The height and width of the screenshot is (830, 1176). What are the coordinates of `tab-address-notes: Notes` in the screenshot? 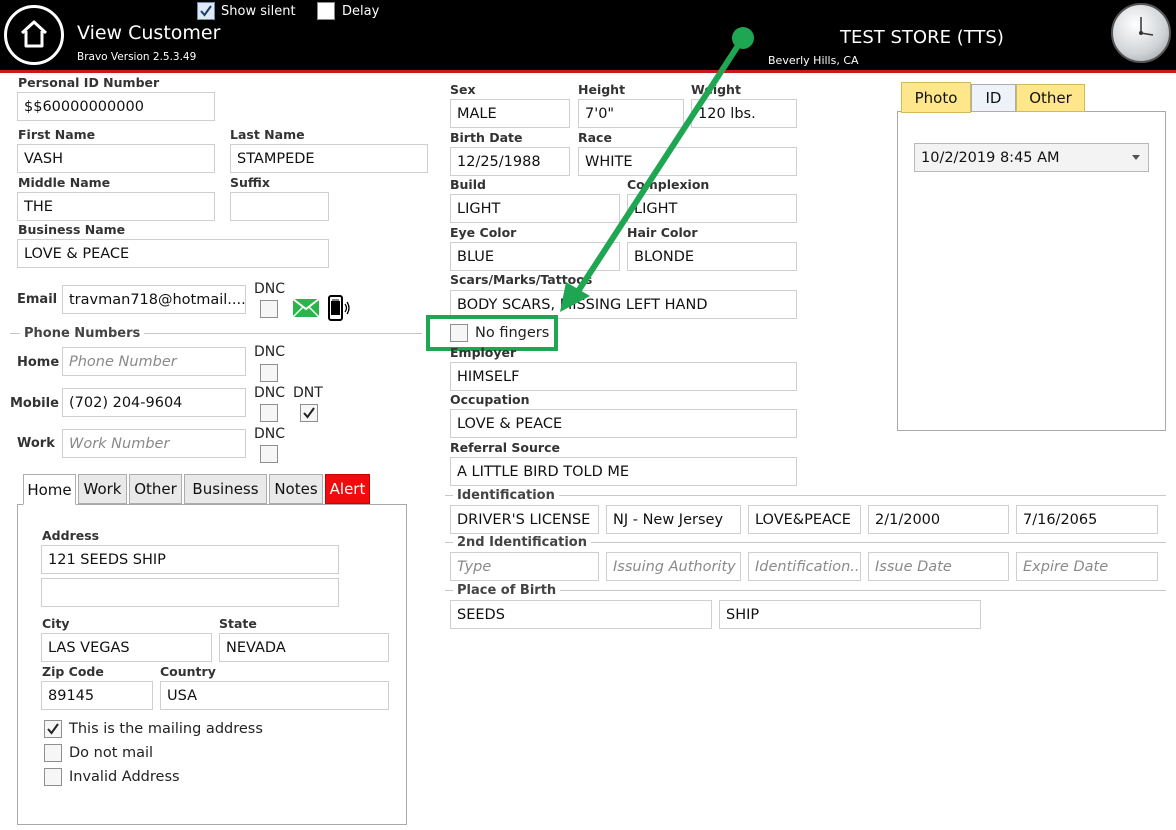 It's located at (296, 489).